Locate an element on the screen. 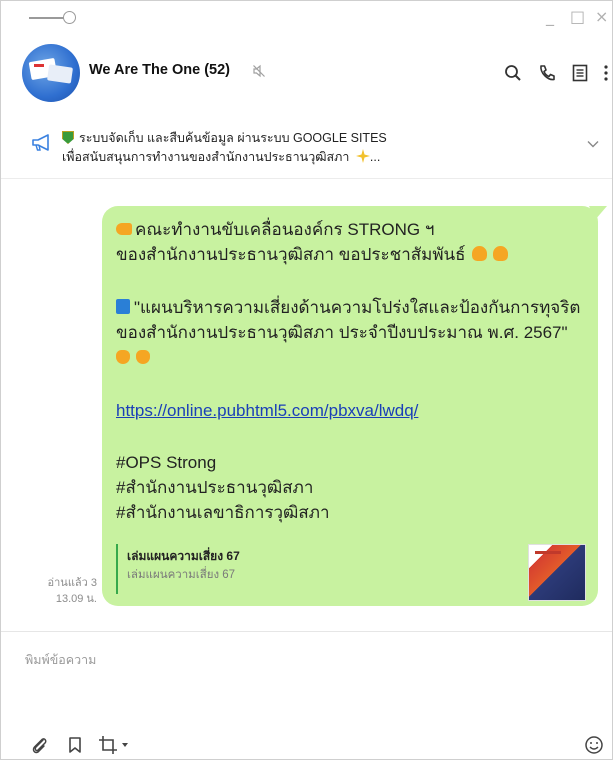  message-link: https://online.pubhtml5.com/pbxva/lwdq/ is located at coordinates (267, 411).